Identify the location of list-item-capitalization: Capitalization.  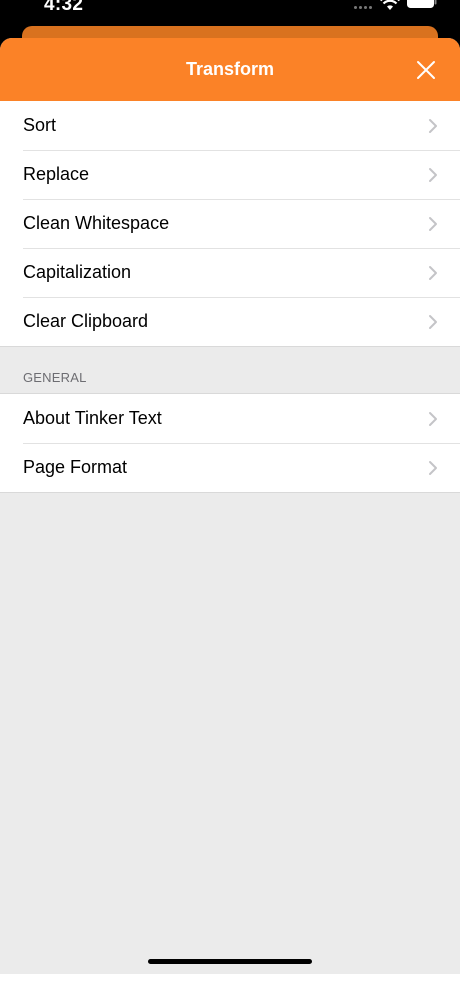
(230, 272).